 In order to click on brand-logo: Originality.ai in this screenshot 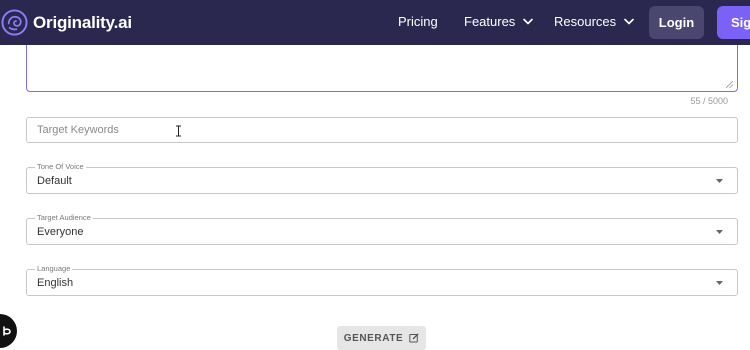, I will do `click(66, 22)`.